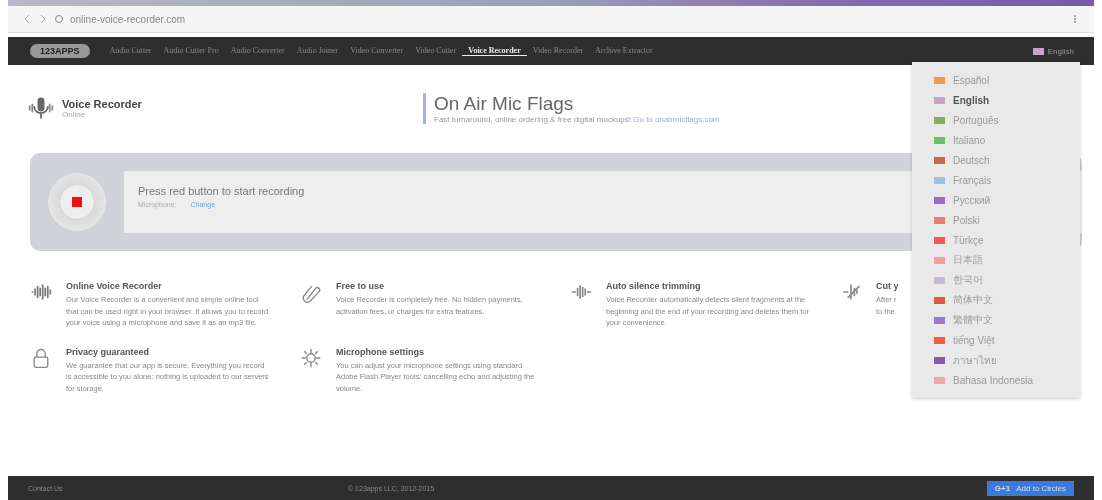 This screenshot has height=500, width=1102. What do you see at coordinates (380, 351) in the screenshot?
I see `feature-title: Microphone settings` at bounding box center [380, 351].